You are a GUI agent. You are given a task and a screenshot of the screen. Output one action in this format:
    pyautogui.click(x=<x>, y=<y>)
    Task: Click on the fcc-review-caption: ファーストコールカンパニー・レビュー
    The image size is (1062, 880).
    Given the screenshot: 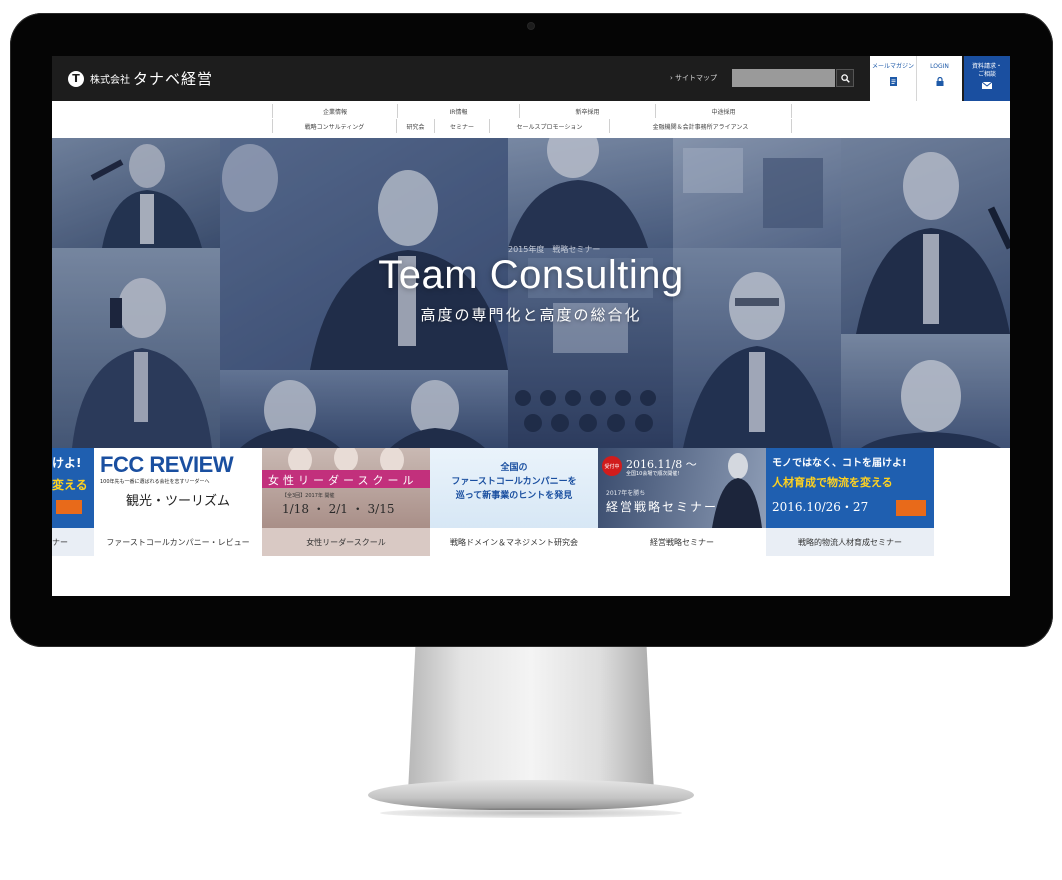 What is the action you would take?
    pyautogui.click(x=178, y=542)
    